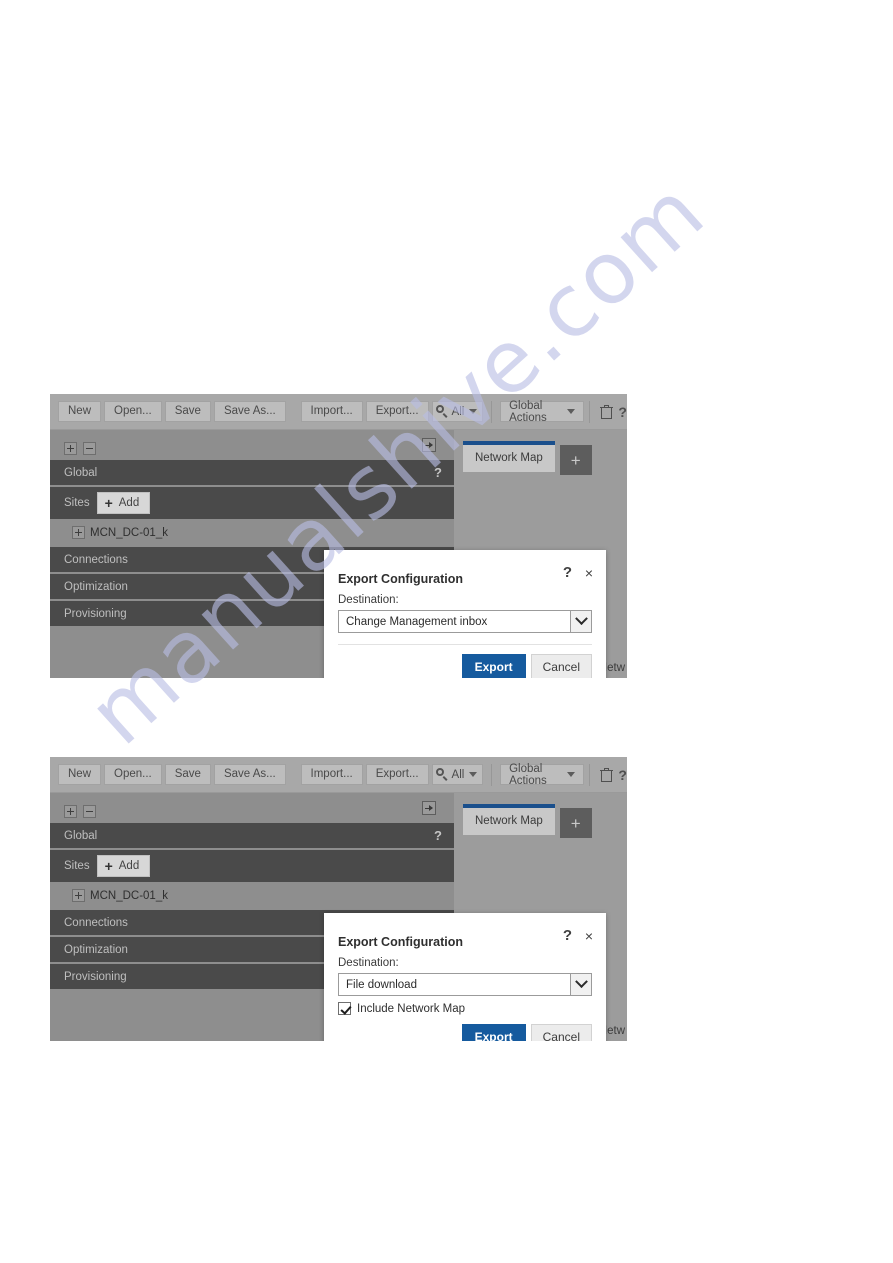  I want to click on include-network-map-row: Include Network Map, so click(465, 1008).